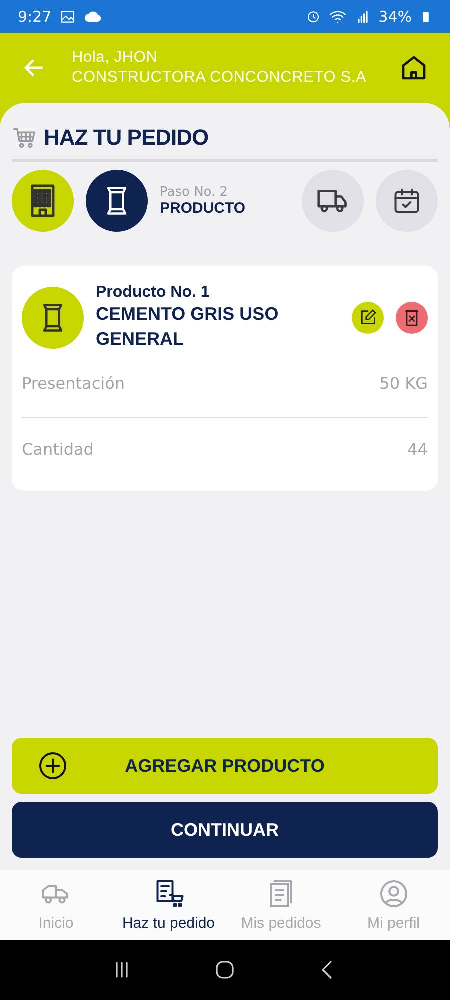 The width and height of the screenshot is (450, 1000). I want to click on product-number: Producto No. 1, so click(153, 293).